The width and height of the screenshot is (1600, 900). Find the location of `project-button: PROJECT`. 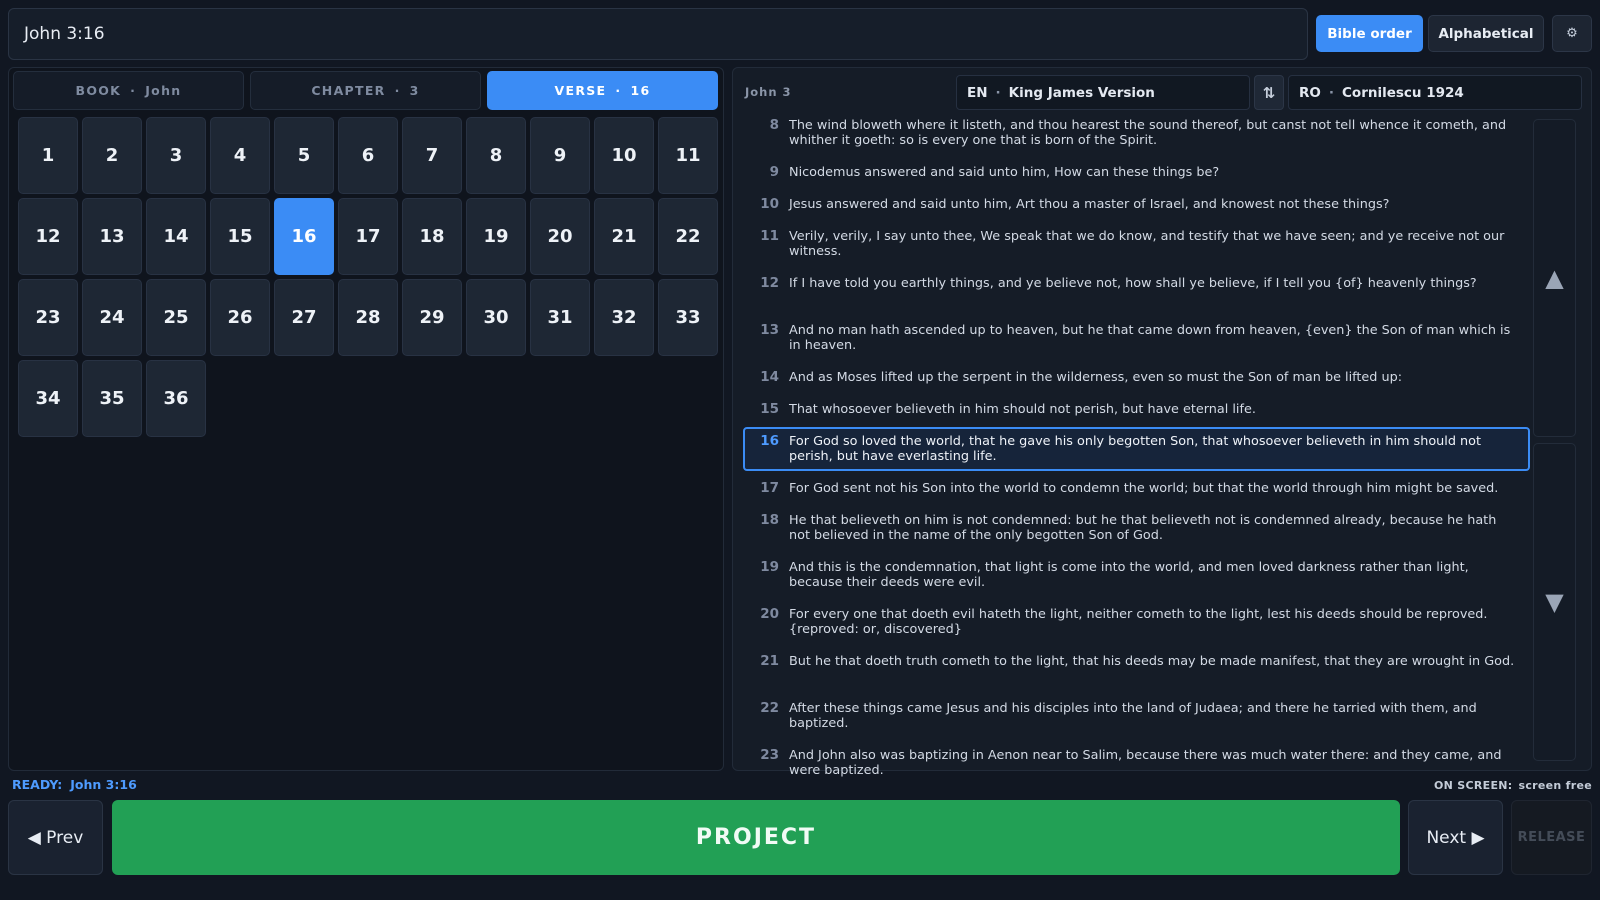

project-button: PROJECT is located at coordinates (756, 837).